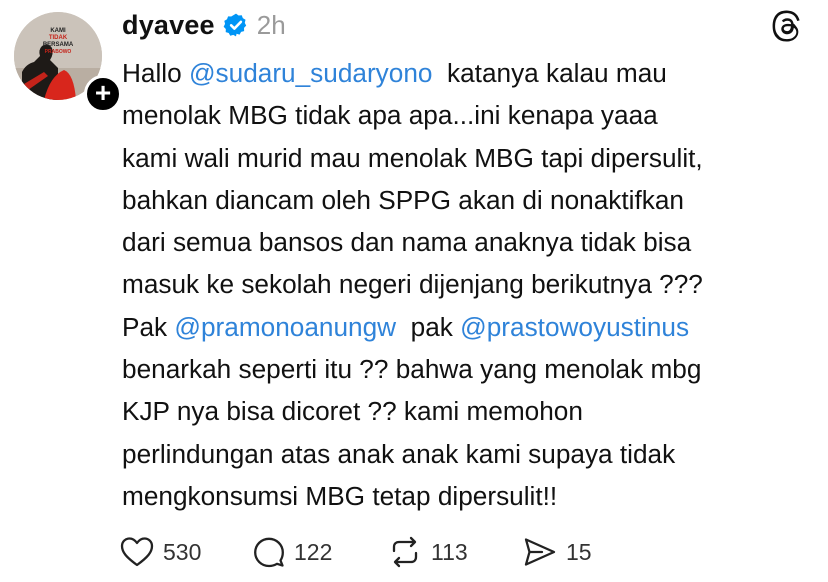 The image size is (828, 582). Describe the element at coordinates (311, 73) in the screenshot. I see `mention-link: @sudaru_sudaryono` at that location.